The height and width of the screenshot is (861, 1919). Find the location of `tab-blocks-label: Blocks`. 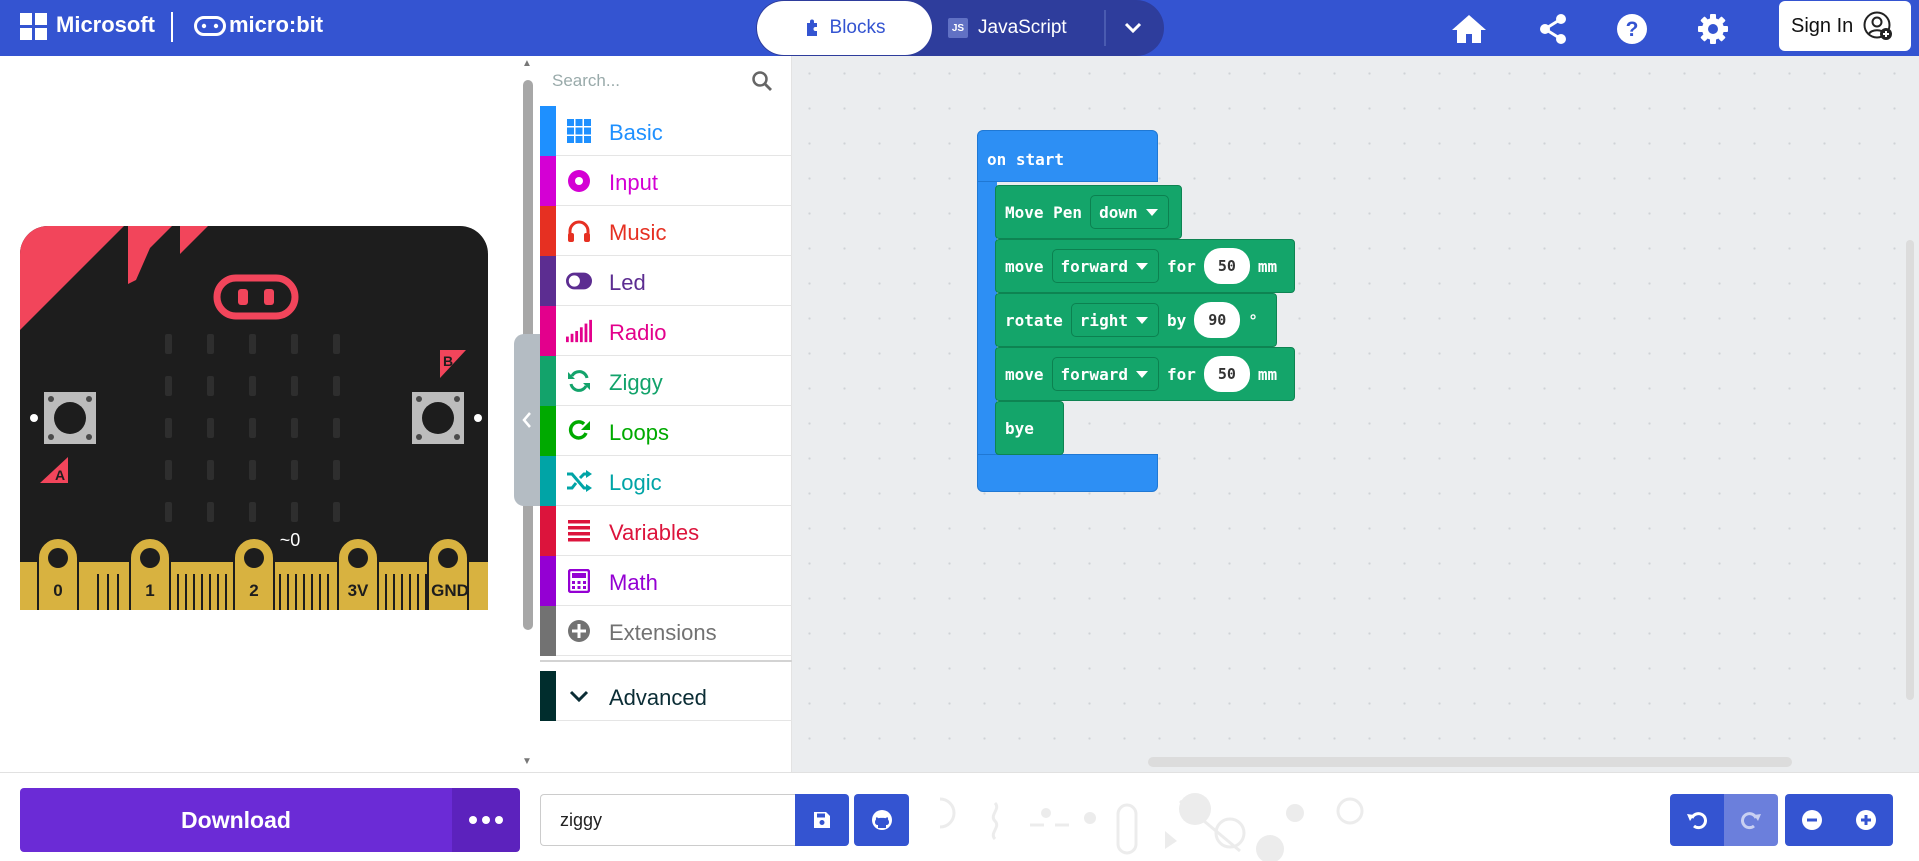

tab-blocks-label: Blocks is located at coordinates (857, 27).